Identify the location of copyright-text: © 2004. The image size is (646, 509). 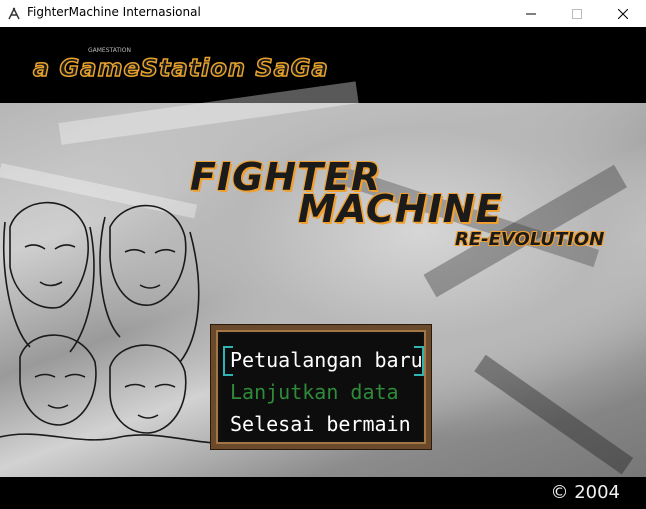
(585, 492).